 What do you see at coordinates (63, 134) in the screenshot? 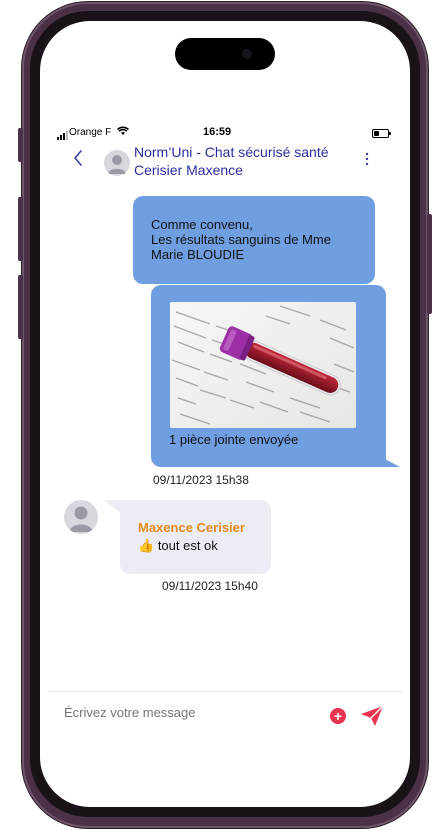
I see `signal-icon` at bounding box center [63, 134].